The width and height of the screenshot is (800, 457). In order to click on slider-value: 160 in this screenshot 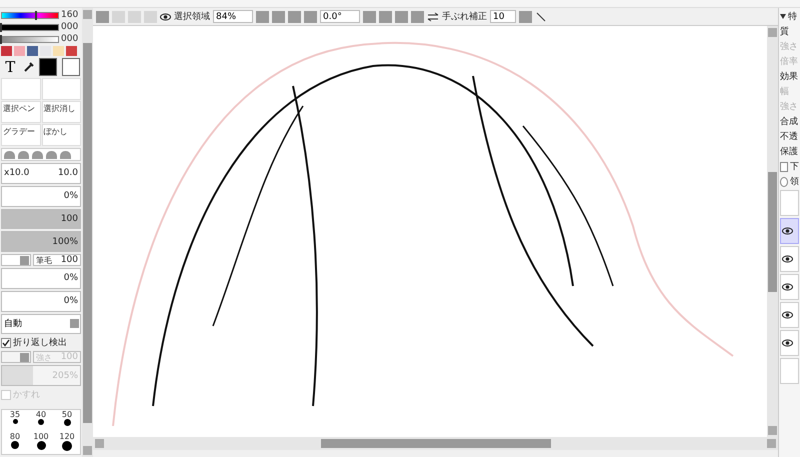, I will do `click(70, 15)`.